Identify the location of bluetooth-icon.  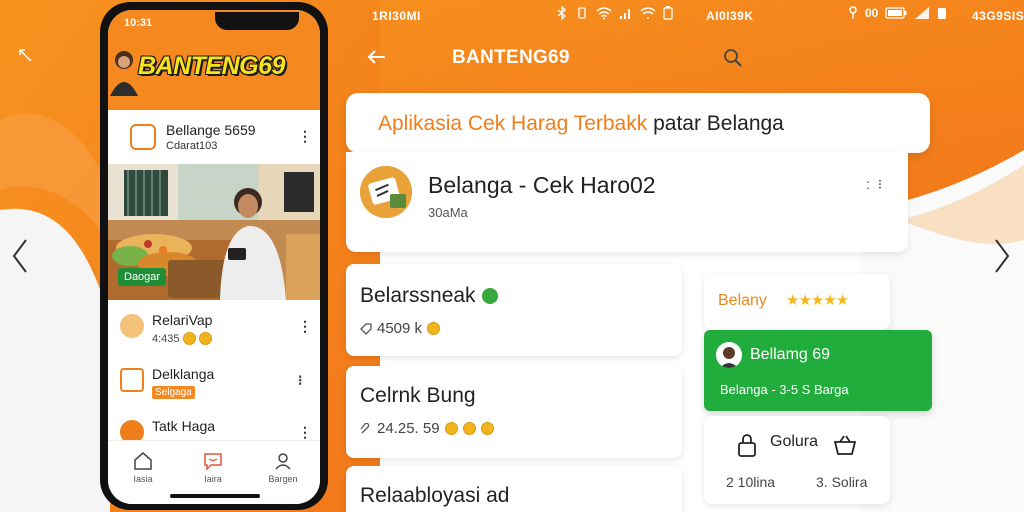
(562, 13).